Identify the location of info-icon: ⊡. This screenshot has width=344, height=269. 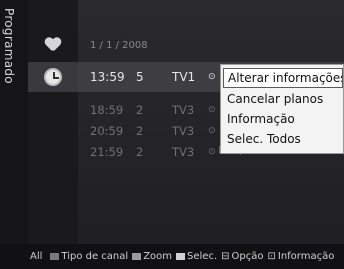
(271, 256).